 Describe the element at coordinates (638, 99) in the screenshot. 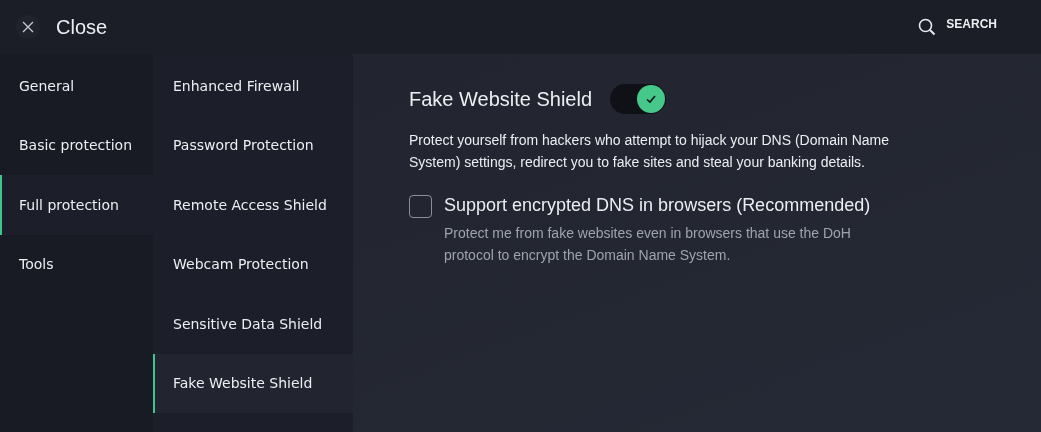

I see `toggle-switch` at that location.